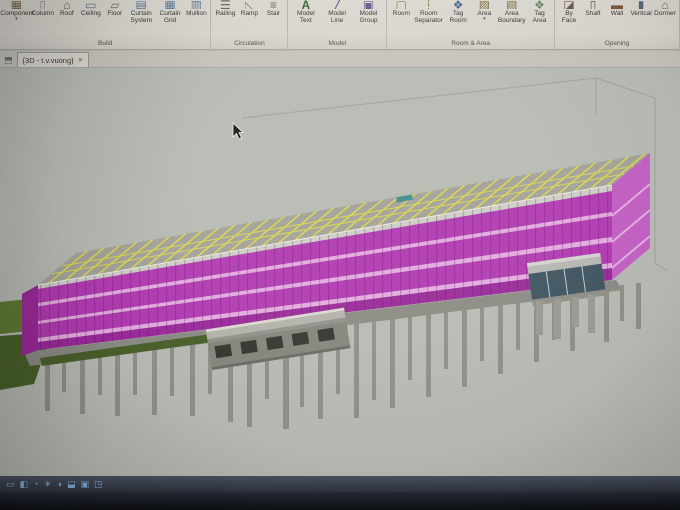 This screenshot has height=510, width=680. I want to click on panel-label-opening: Opening, so click(617, 43).